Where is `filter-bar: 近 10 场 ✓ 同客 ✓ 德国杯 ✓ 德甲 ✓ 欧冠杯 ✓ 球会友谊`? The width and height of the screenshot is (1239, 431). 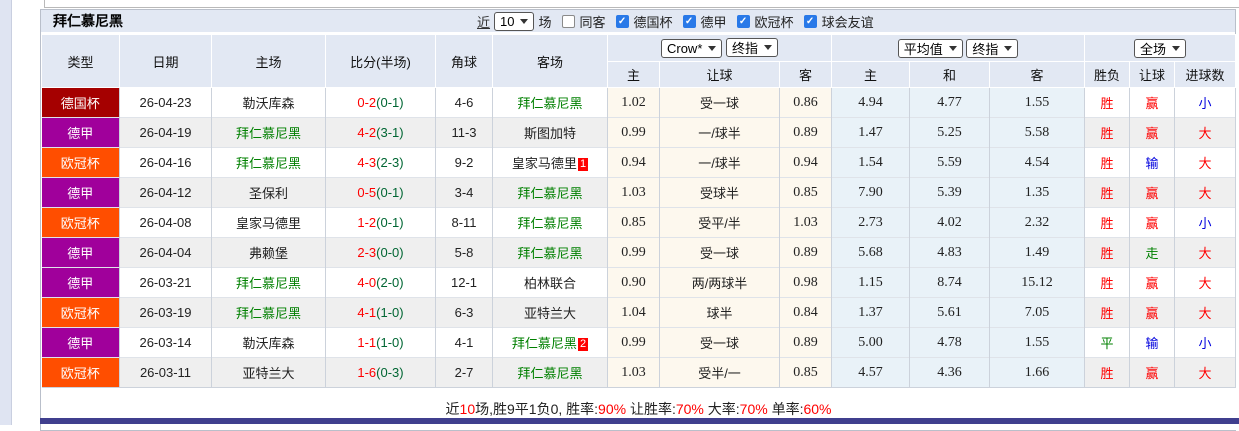
filter-bar: 近 10 场 ✓ 同客 ✓ 德国杯 ✓ 德甲 ✓ 欧冠杯 ✓ 球会友谊 is located at coordinates (675, 21).